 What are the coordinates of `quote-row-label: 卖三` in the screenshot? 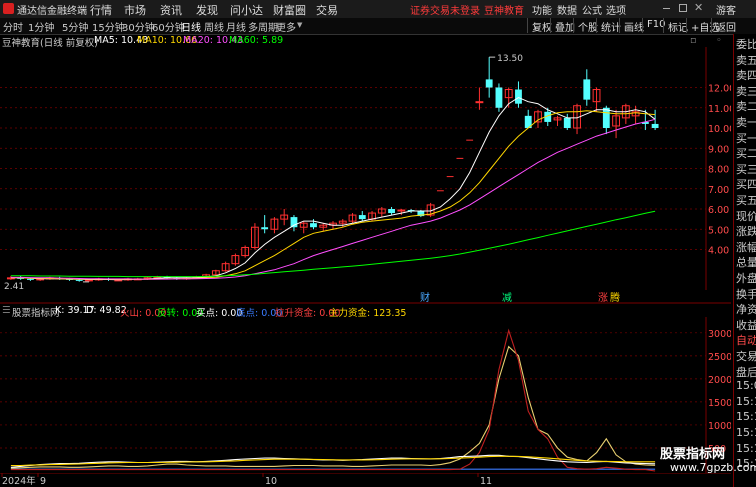 It's located at (746, 91).